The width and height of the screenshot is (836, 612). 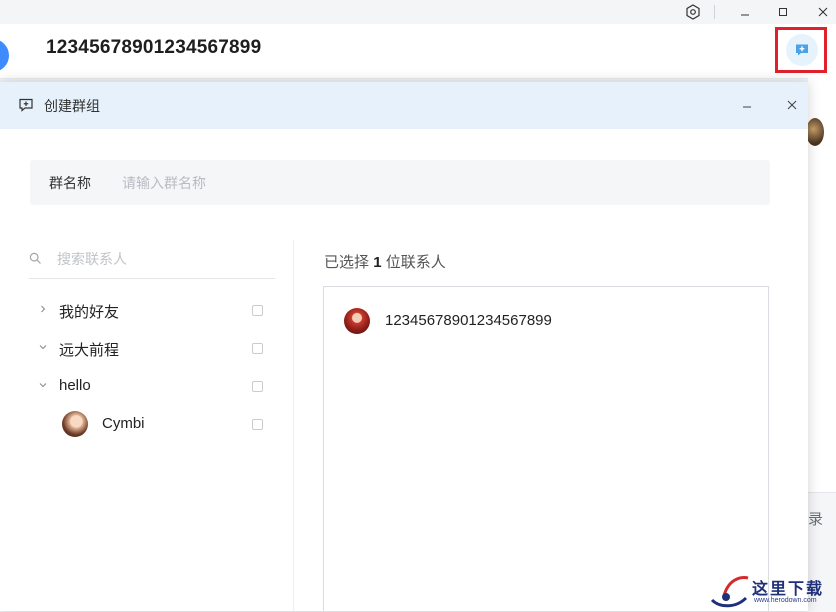 What do you see at coordinates (729, 592) in the screenshot?
I see `watermark-swoosh-icon` at bounding box center [729, 592].